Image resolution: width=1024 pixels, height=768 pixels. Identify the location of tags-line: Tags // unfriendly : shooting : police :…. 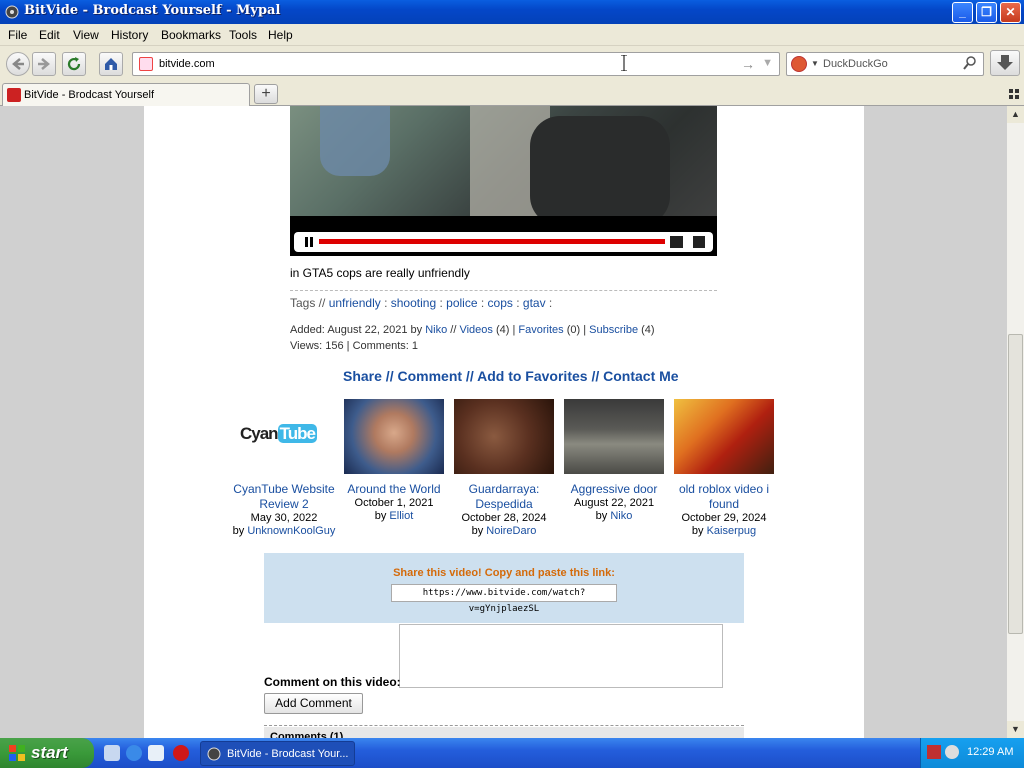
(421, 303).